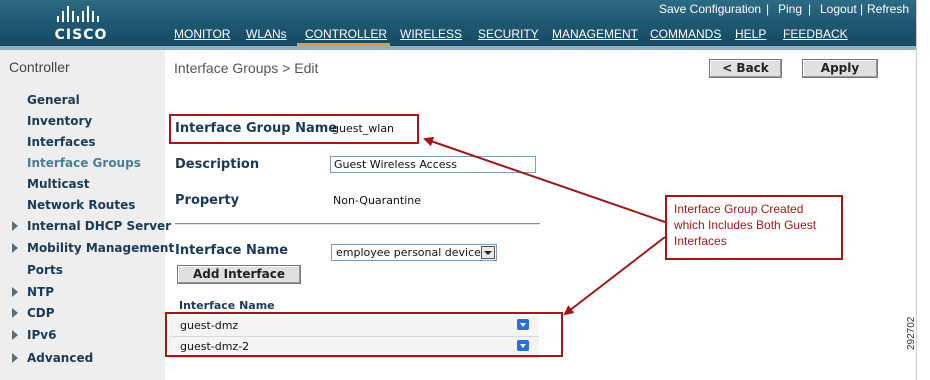 This screenshot has width=930, height=380. Describe the element at coordinates (911, 333) in the screenshot. I see `figure-number: 292702` at that location.